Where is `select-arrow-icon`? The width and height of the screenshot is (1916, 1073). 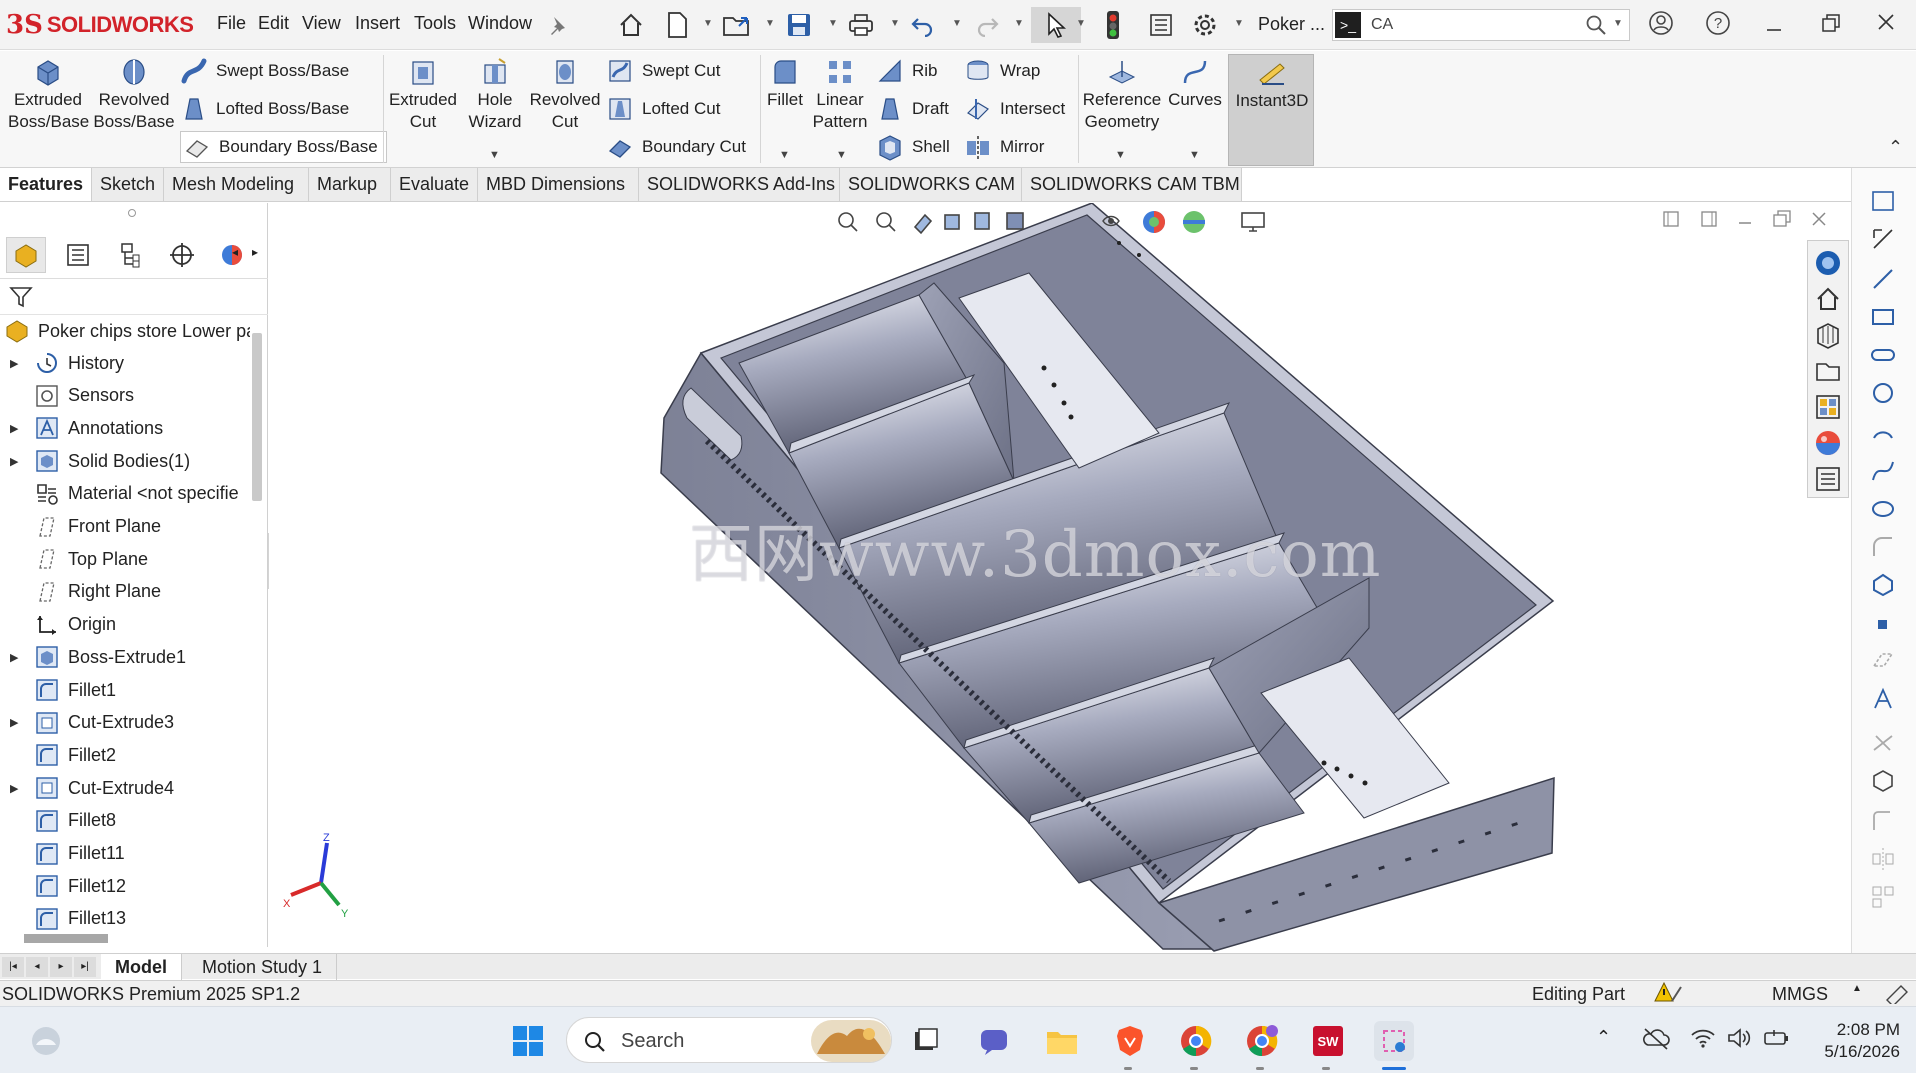 select-arrow-icon is located at coordinates (1056, 25).